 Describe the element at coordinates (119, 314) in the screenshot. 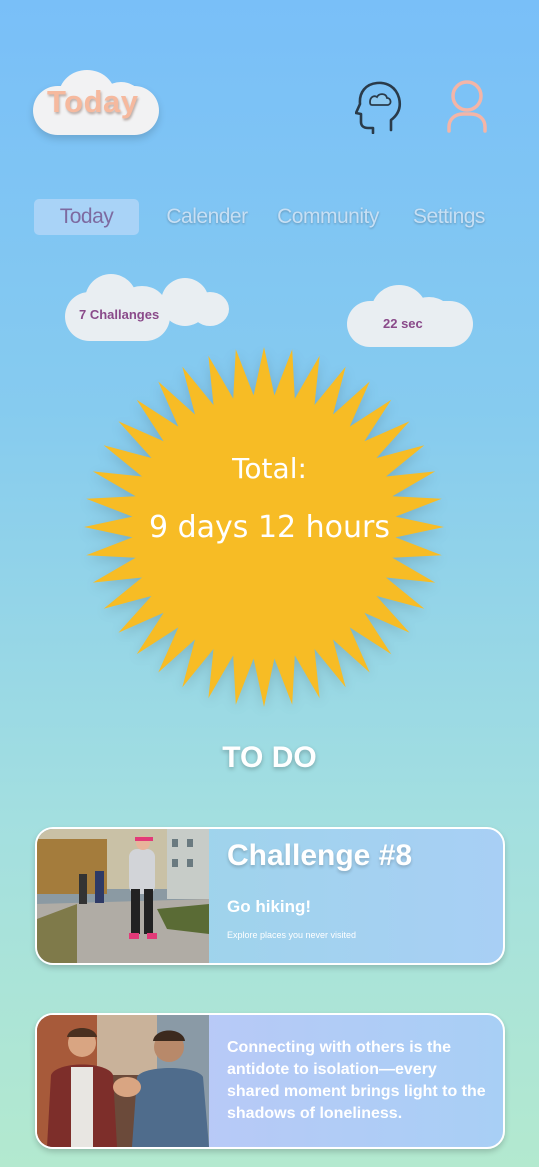

I see `challenges-count: 7 Challanges` at that location.